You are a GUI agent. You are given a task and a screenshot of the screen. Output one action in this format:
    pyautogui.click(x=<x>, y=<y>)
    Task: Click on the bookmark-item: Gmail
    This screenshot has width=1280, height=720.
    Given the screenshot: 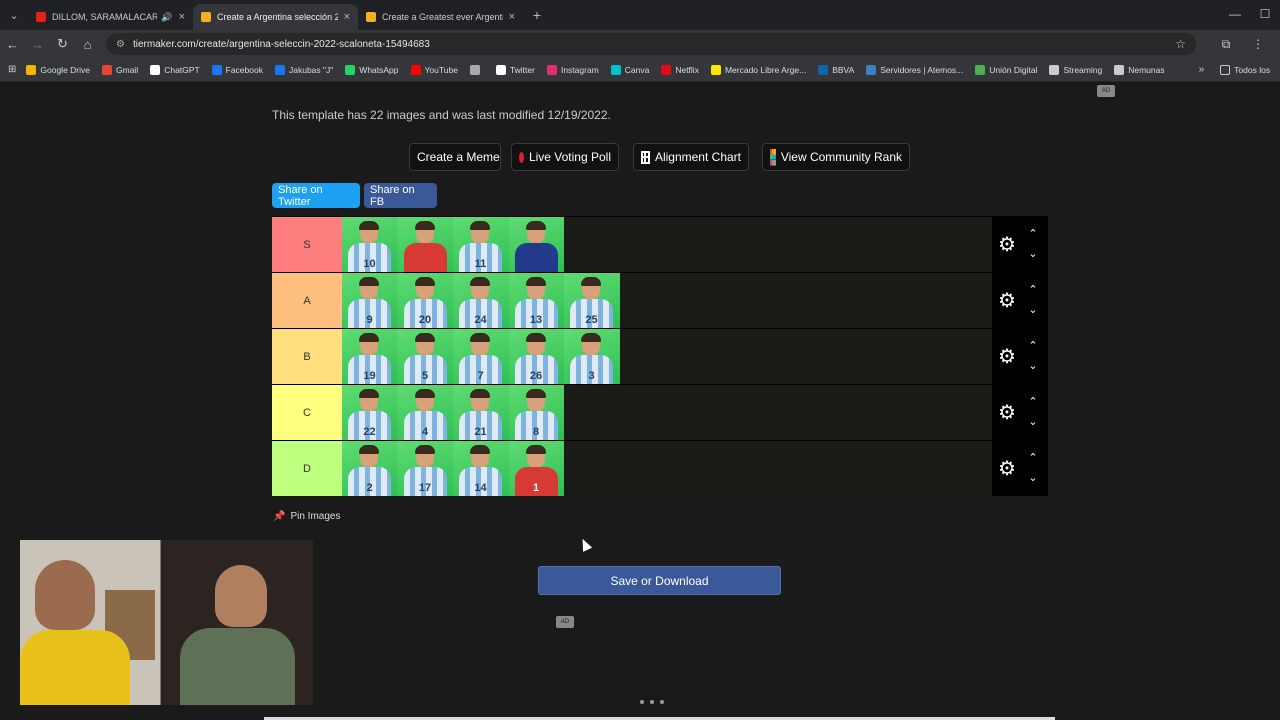 What is the action you would take?
    pyautogui.click(x=120, y=69)
    